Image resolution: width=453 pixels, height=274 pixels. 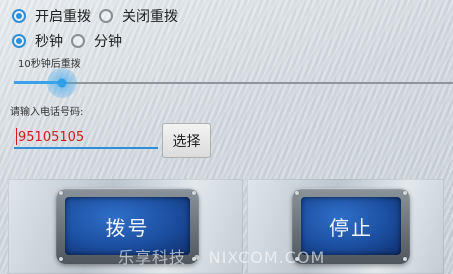 What do you see at coordinates (150, 17) in the screenshot?
I see `redial-off-label: 关闭重拨` at bounding box center [150, 17].